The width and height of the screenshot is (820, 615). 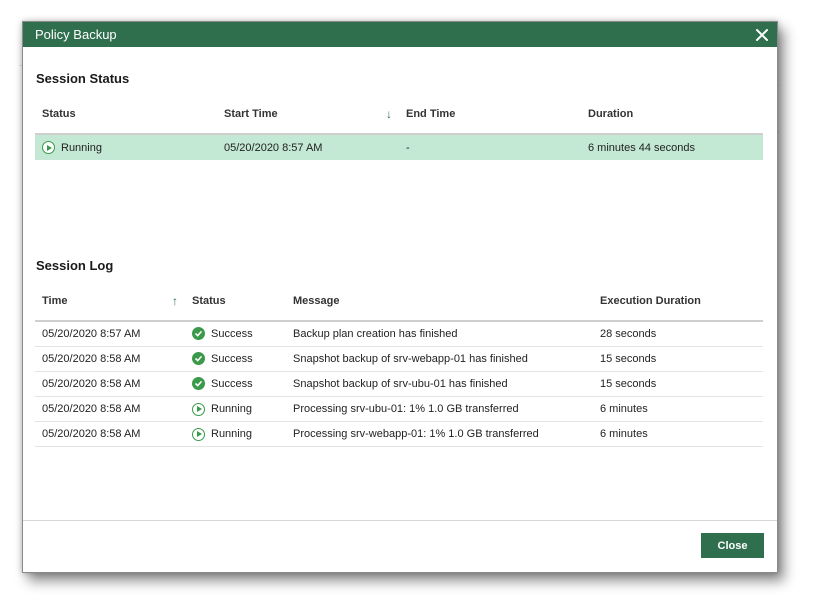 I want to click on column-header-end-time: End Time, so click(x=490, y=115).